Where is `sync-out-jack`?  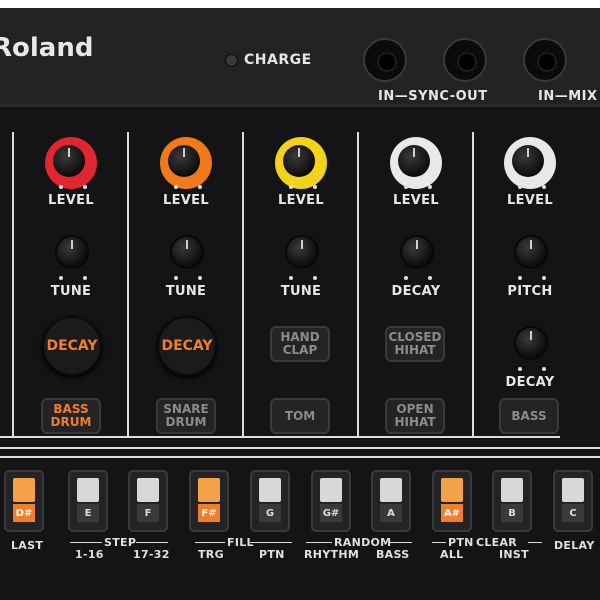 sync-out-jack is located at coordinates (465, 60).